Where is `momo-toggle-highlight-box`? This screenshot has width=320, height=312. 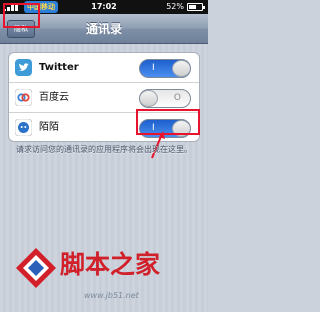
momo-toggle-highlight-box is located at coordinates (168, 122).